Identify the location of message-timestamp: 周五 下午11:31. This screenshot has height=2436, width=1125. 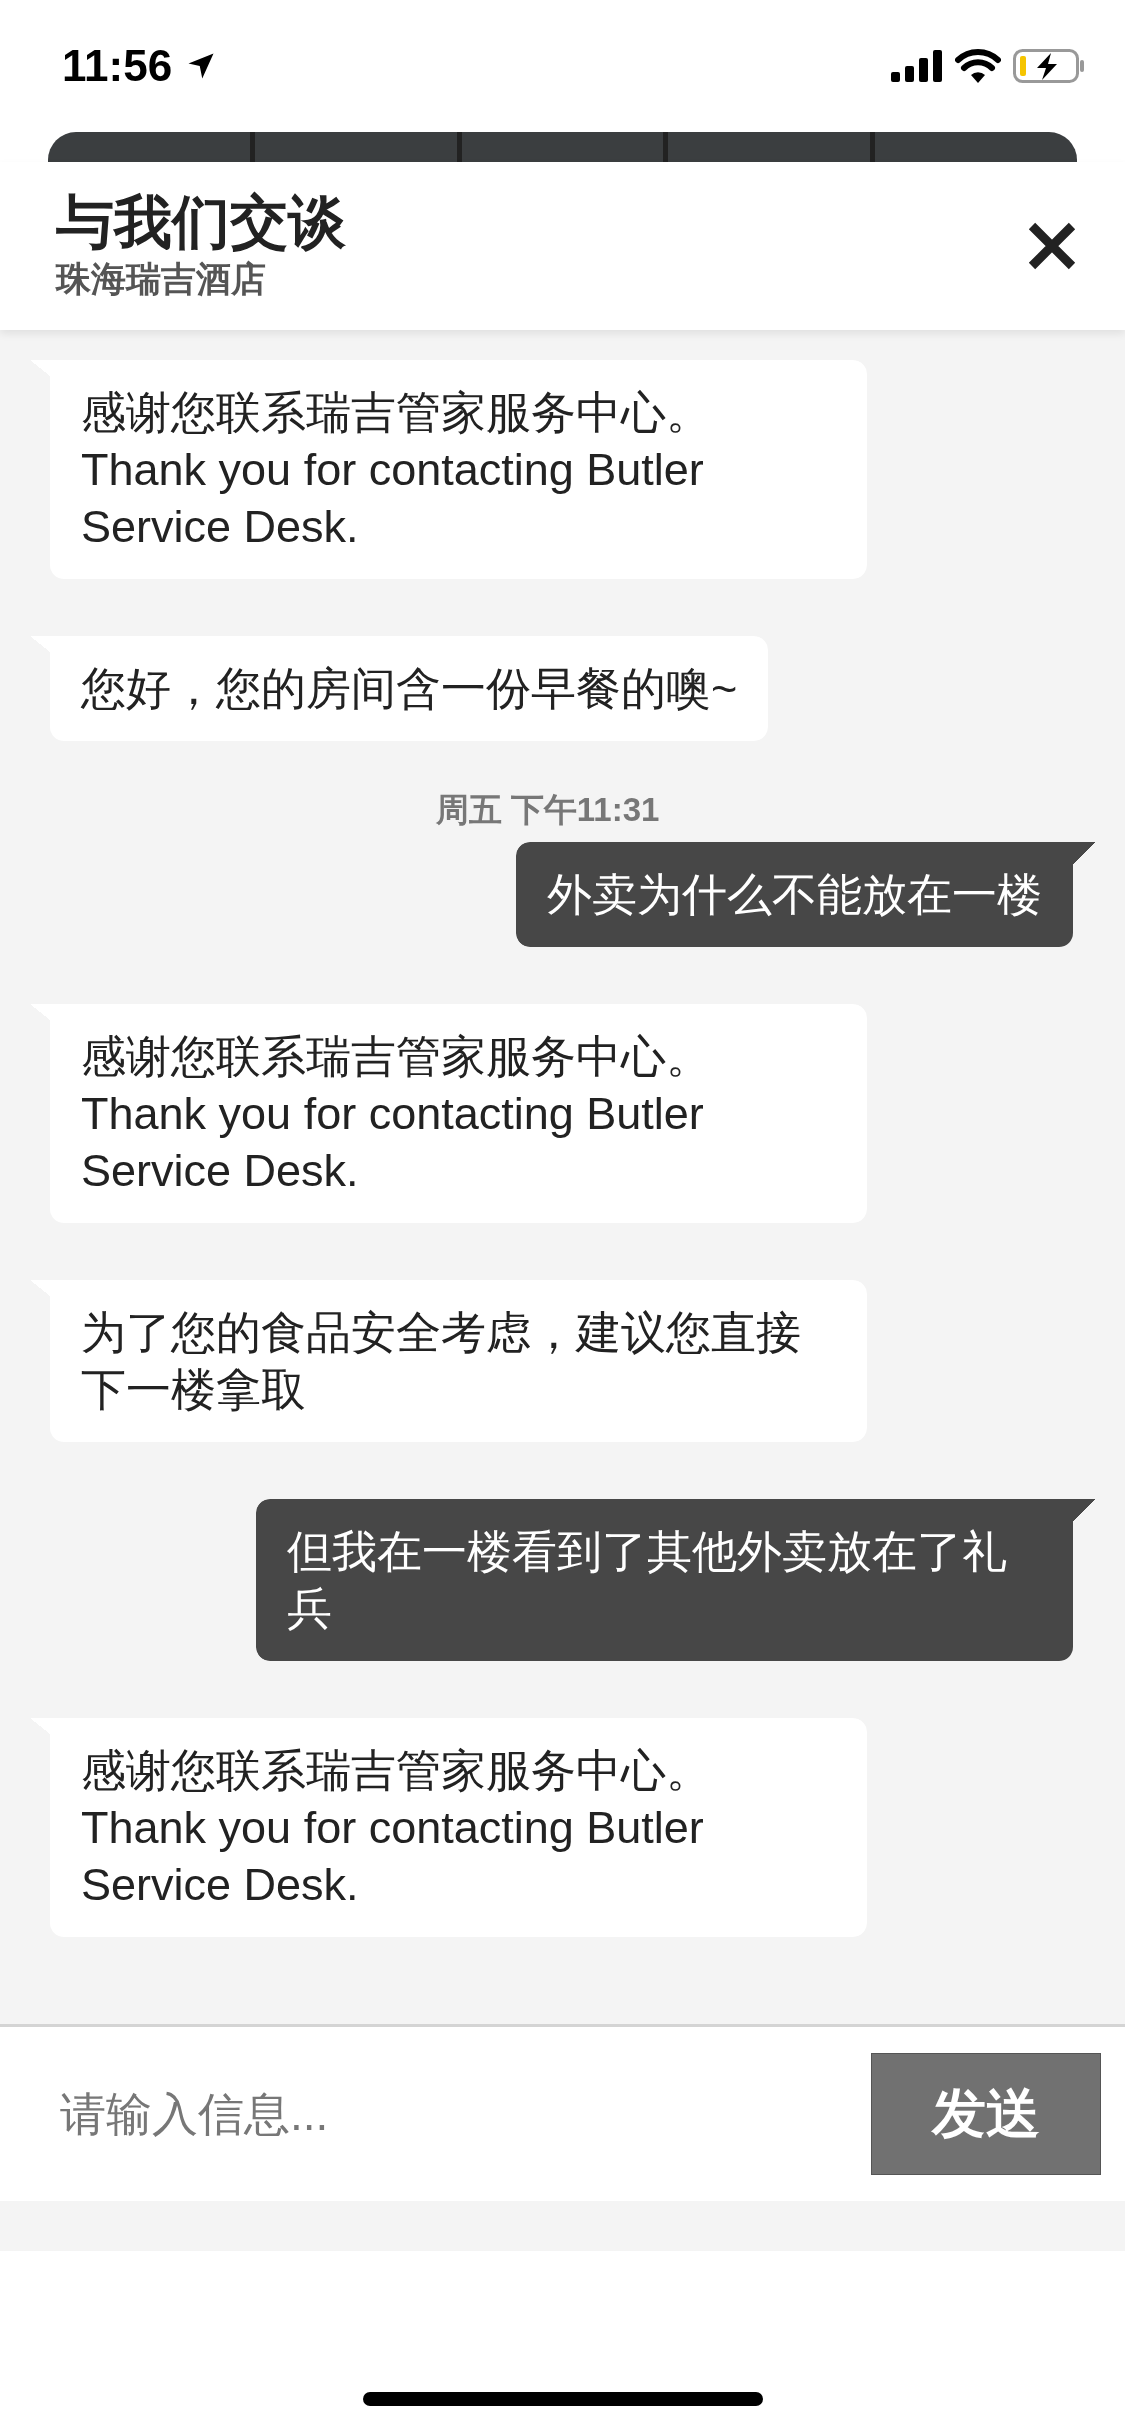
(547, 810).